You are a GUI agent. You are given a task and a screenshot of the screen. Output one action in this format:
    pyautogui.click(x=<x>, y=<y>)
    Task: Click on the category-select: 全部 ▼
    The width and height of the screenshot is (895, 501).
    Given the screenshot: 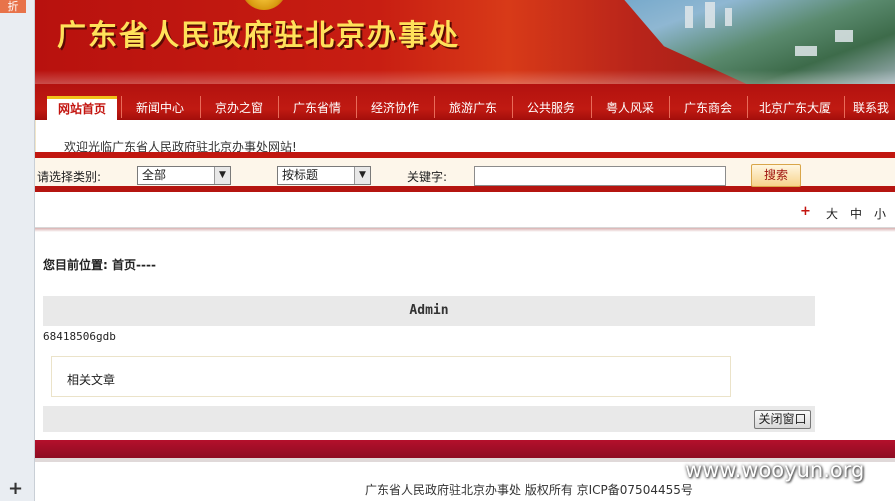 What is the action you would take?
    pyautogui.click(x=184, y=175)
    